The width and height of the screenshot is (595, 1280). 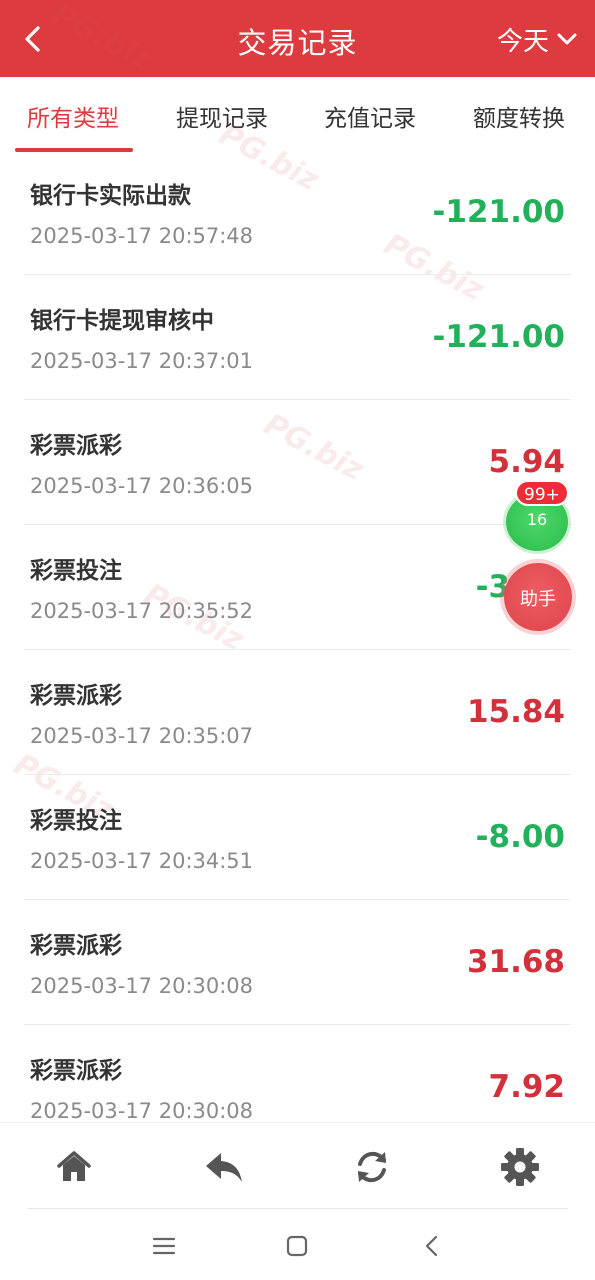 I want to click on notification-badge: 99+, so click(x=542, y=493).